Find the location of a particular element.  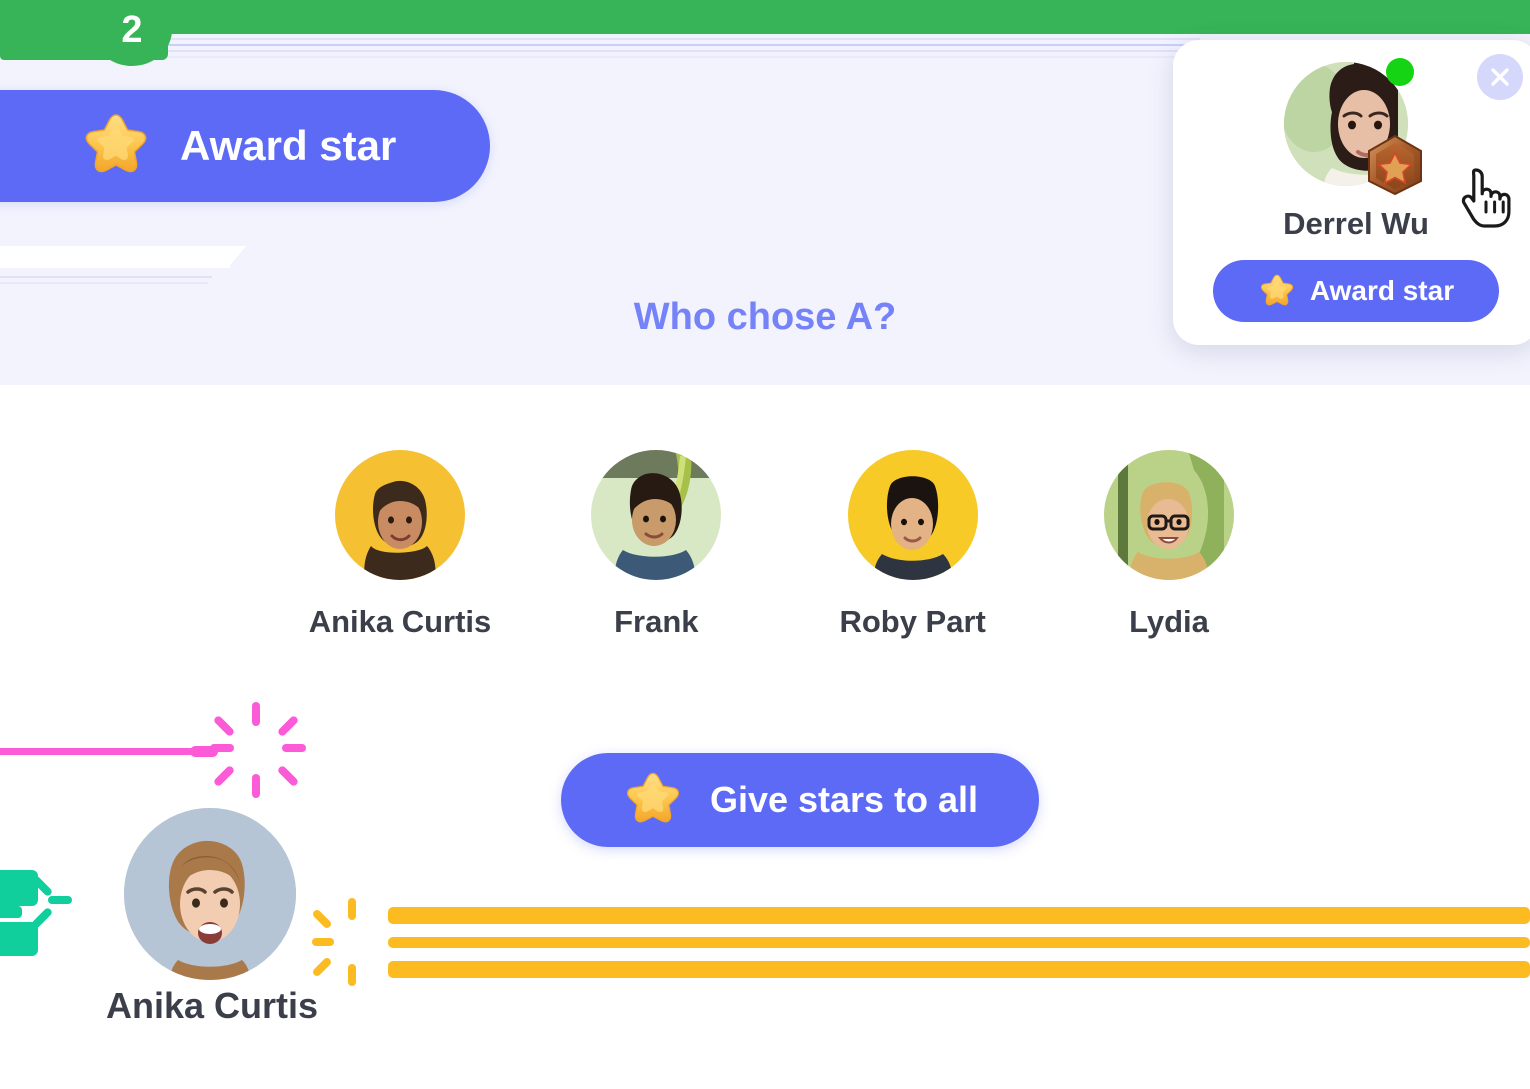

close-icon is located at coordinates (1500, 77).